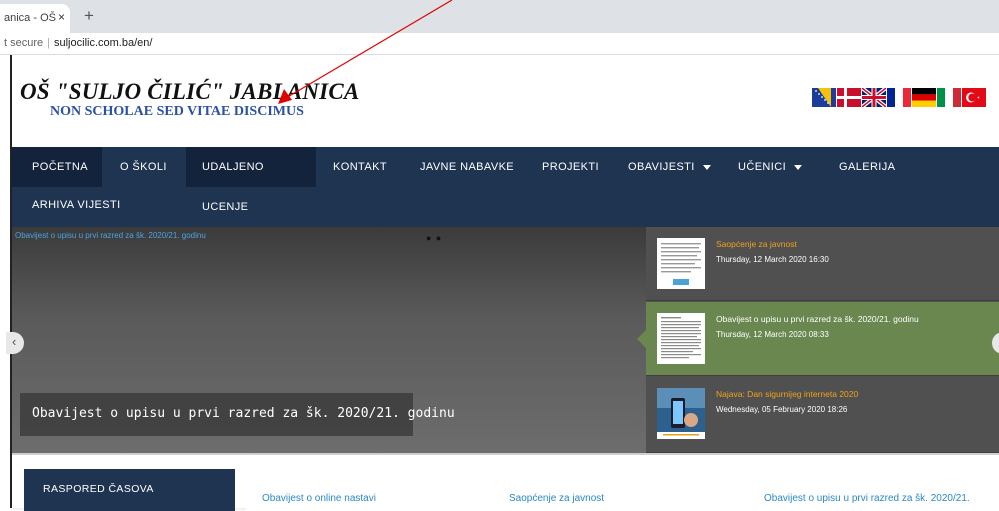 The image size is (999, 511). What do you see at coordinates (319, 498) in the screenshot?
I see `news-link: Obavijest o online nastavi` at bounding box center [319, 498].